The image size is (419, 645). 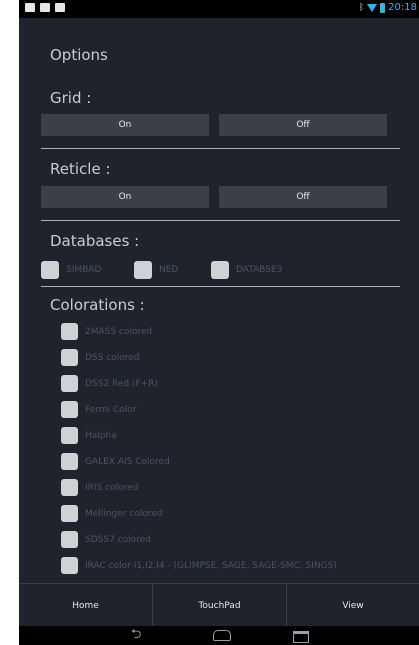 What do you see at coordinates (85, 605) in the screenshot?
I see `tab-home: Home` at bounding box center [85, 605].